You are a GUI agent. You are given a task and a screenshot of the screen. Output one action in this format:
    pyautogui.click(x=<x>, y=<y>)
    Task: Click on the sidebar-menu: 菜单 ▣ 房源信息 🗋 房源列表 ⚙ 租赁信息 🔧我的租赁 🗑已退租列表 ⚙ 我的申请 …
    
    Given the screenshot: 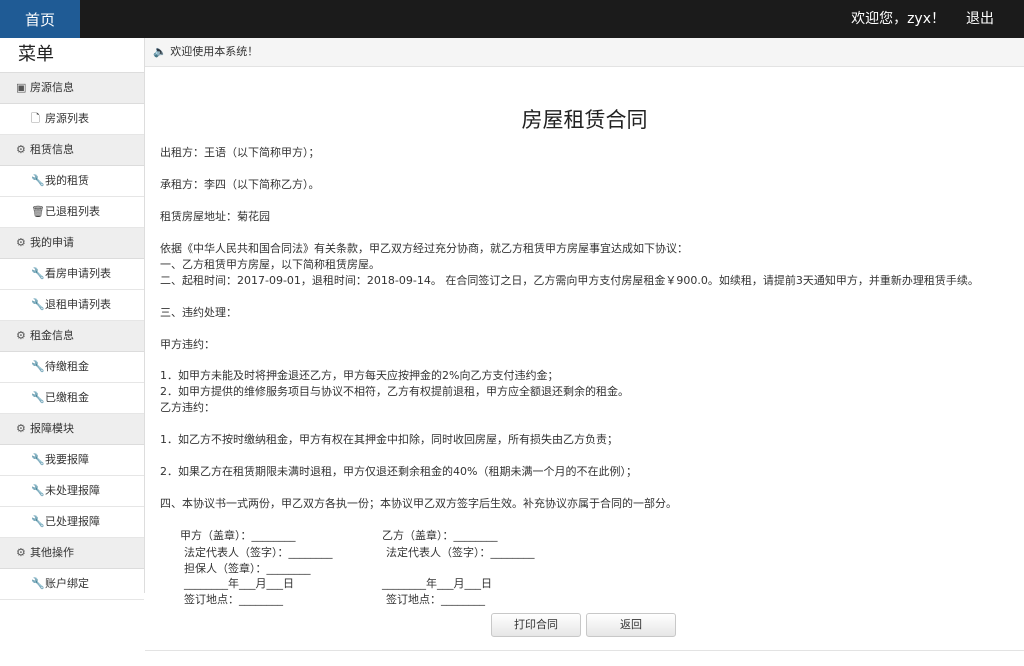 What is the action you would take?
    pyautogui.click(x=72, y=319)
    